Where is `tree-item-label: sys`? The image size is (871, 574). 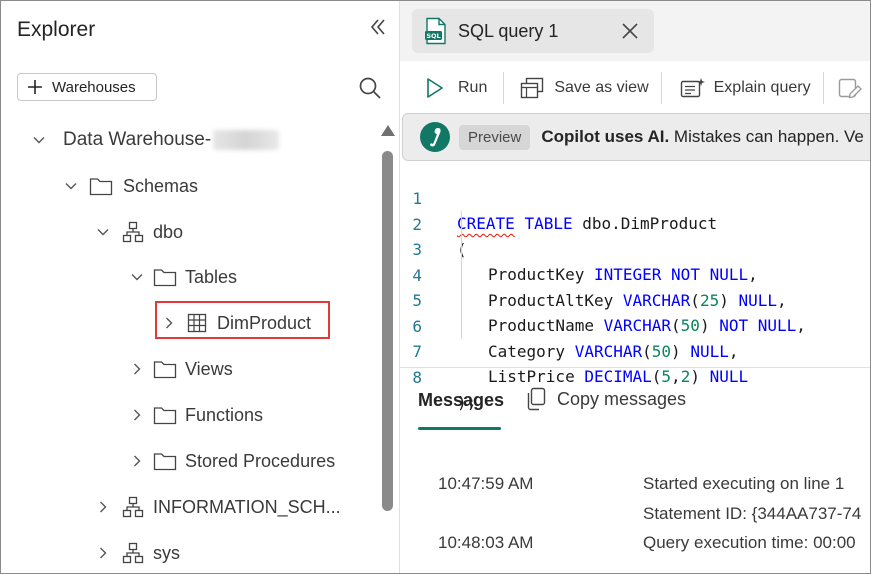 tree-item-label: sys is located at coordinates (166, 552).